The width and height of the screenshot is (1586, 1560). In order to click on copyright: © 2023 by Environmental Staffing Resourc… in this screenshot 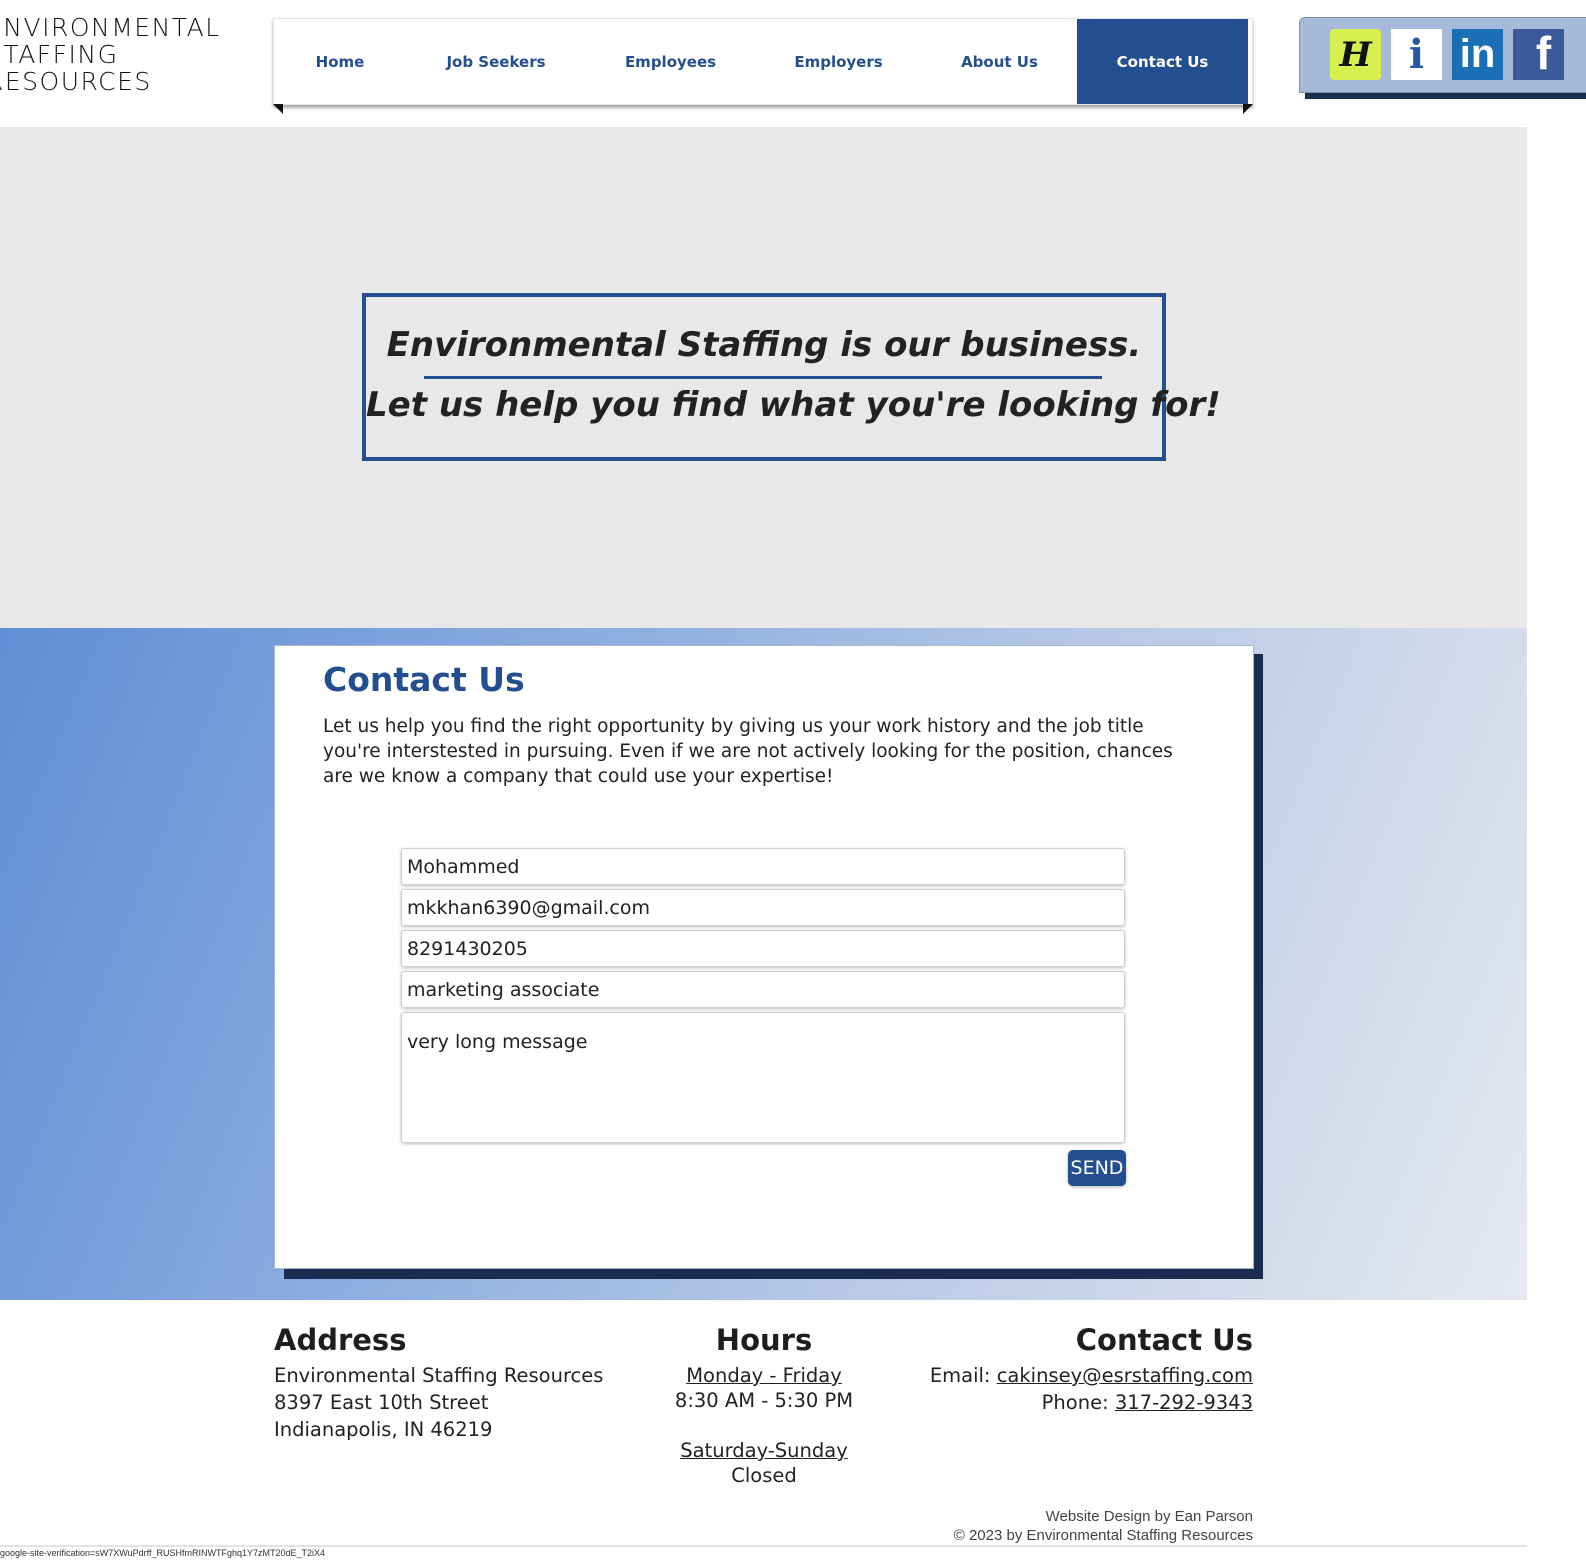, I will do `click(1103, 1535)`.